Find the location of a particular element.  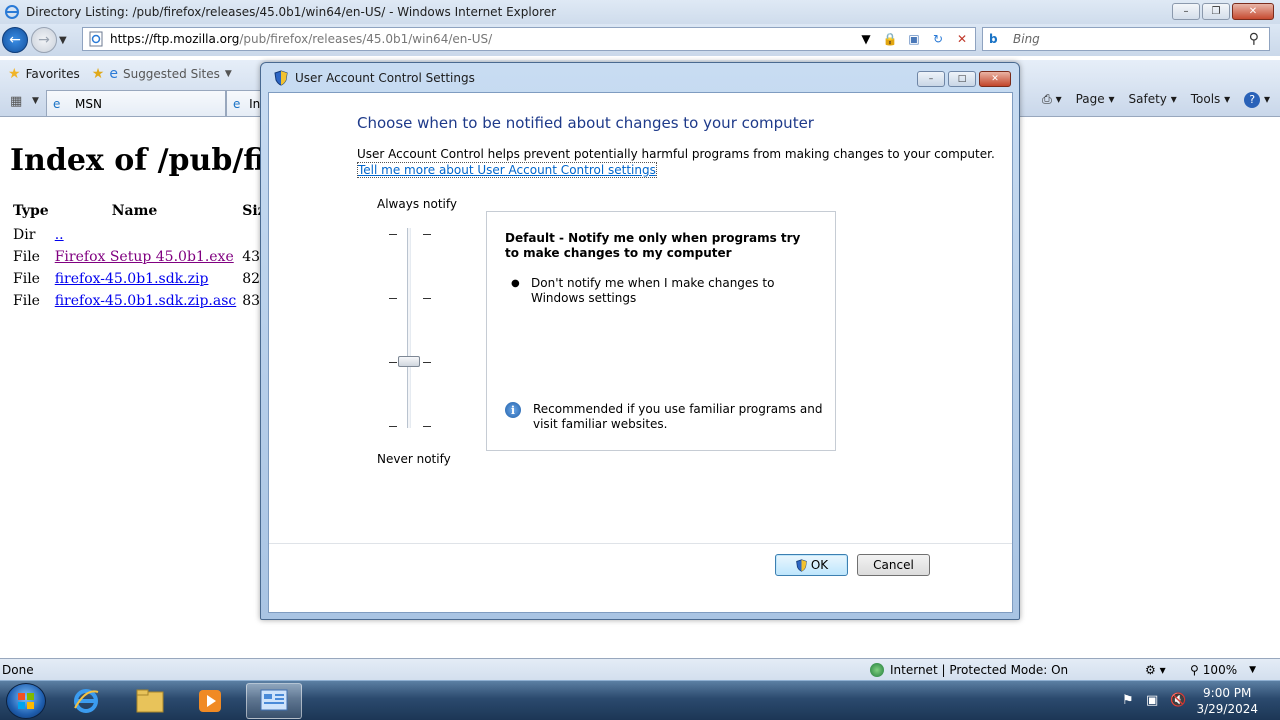

globe-icon is located at coordinates (877, 669).